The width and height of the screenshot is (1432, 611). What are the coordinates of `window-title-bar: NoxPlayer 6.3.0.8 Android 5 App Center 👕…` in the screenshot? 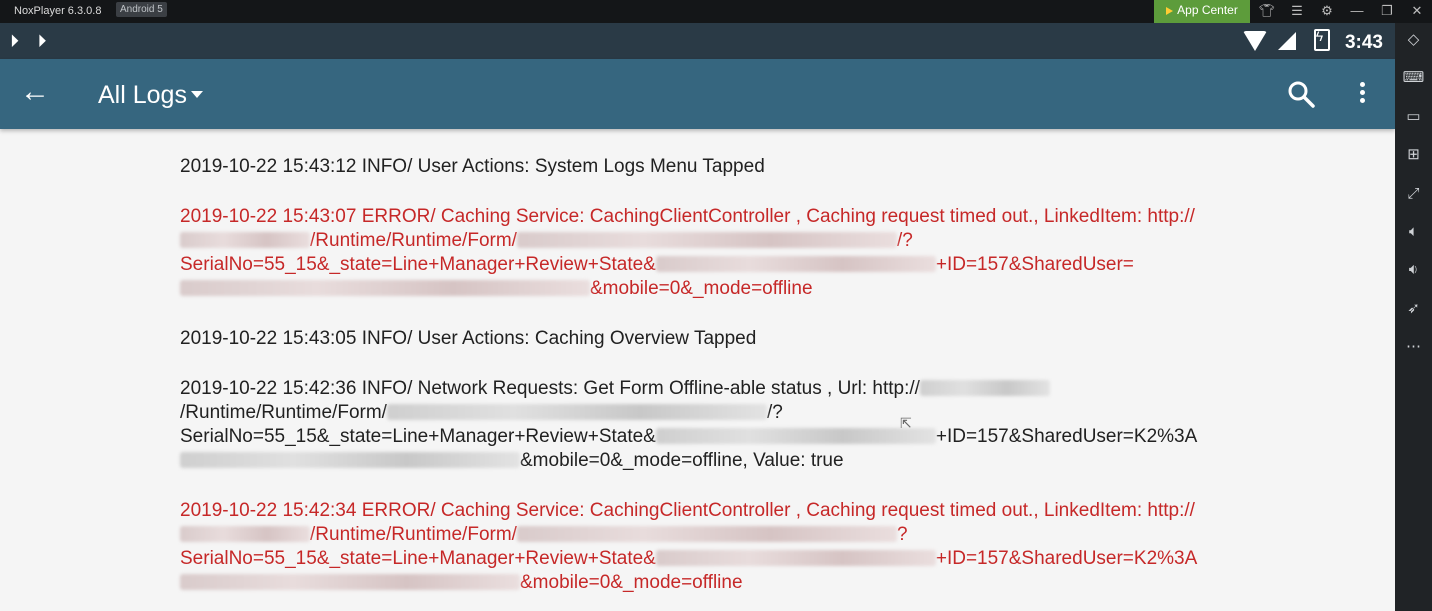 It's located at (716, 11).